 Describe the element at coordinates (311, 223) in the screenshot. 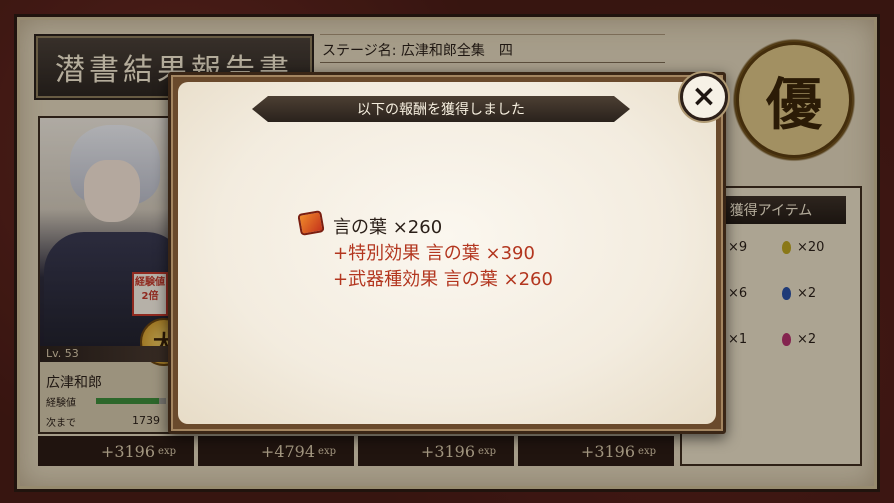

I see `kotonoha-icon` at that location.